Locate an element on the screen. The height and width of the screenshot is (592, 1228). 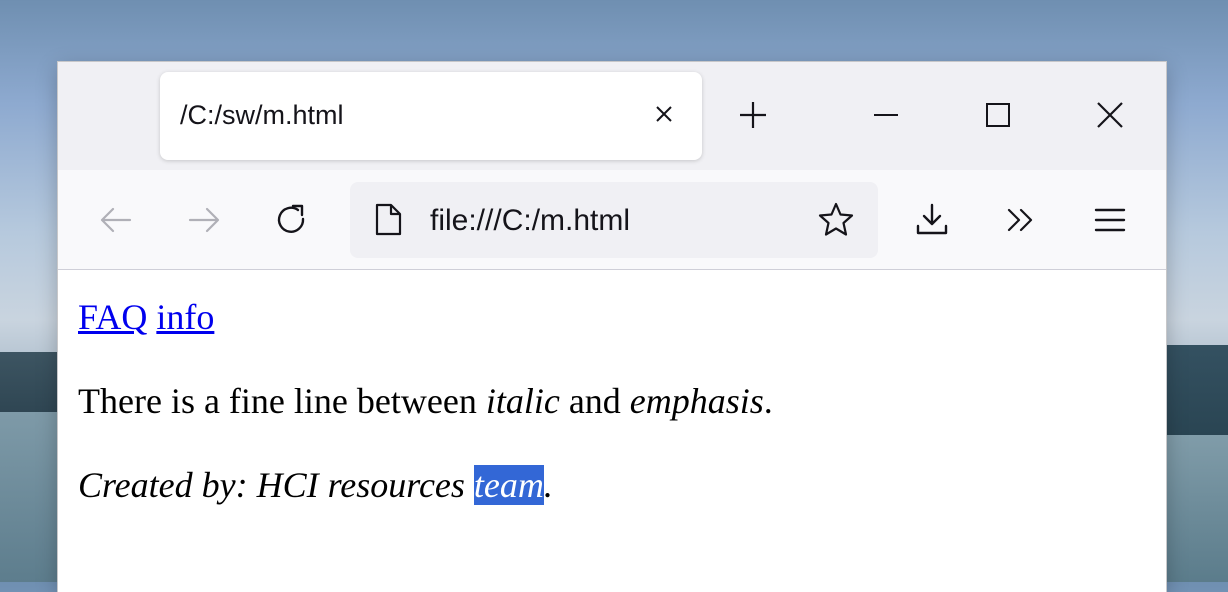
menu-icon is located at coordinates (1110, 220).